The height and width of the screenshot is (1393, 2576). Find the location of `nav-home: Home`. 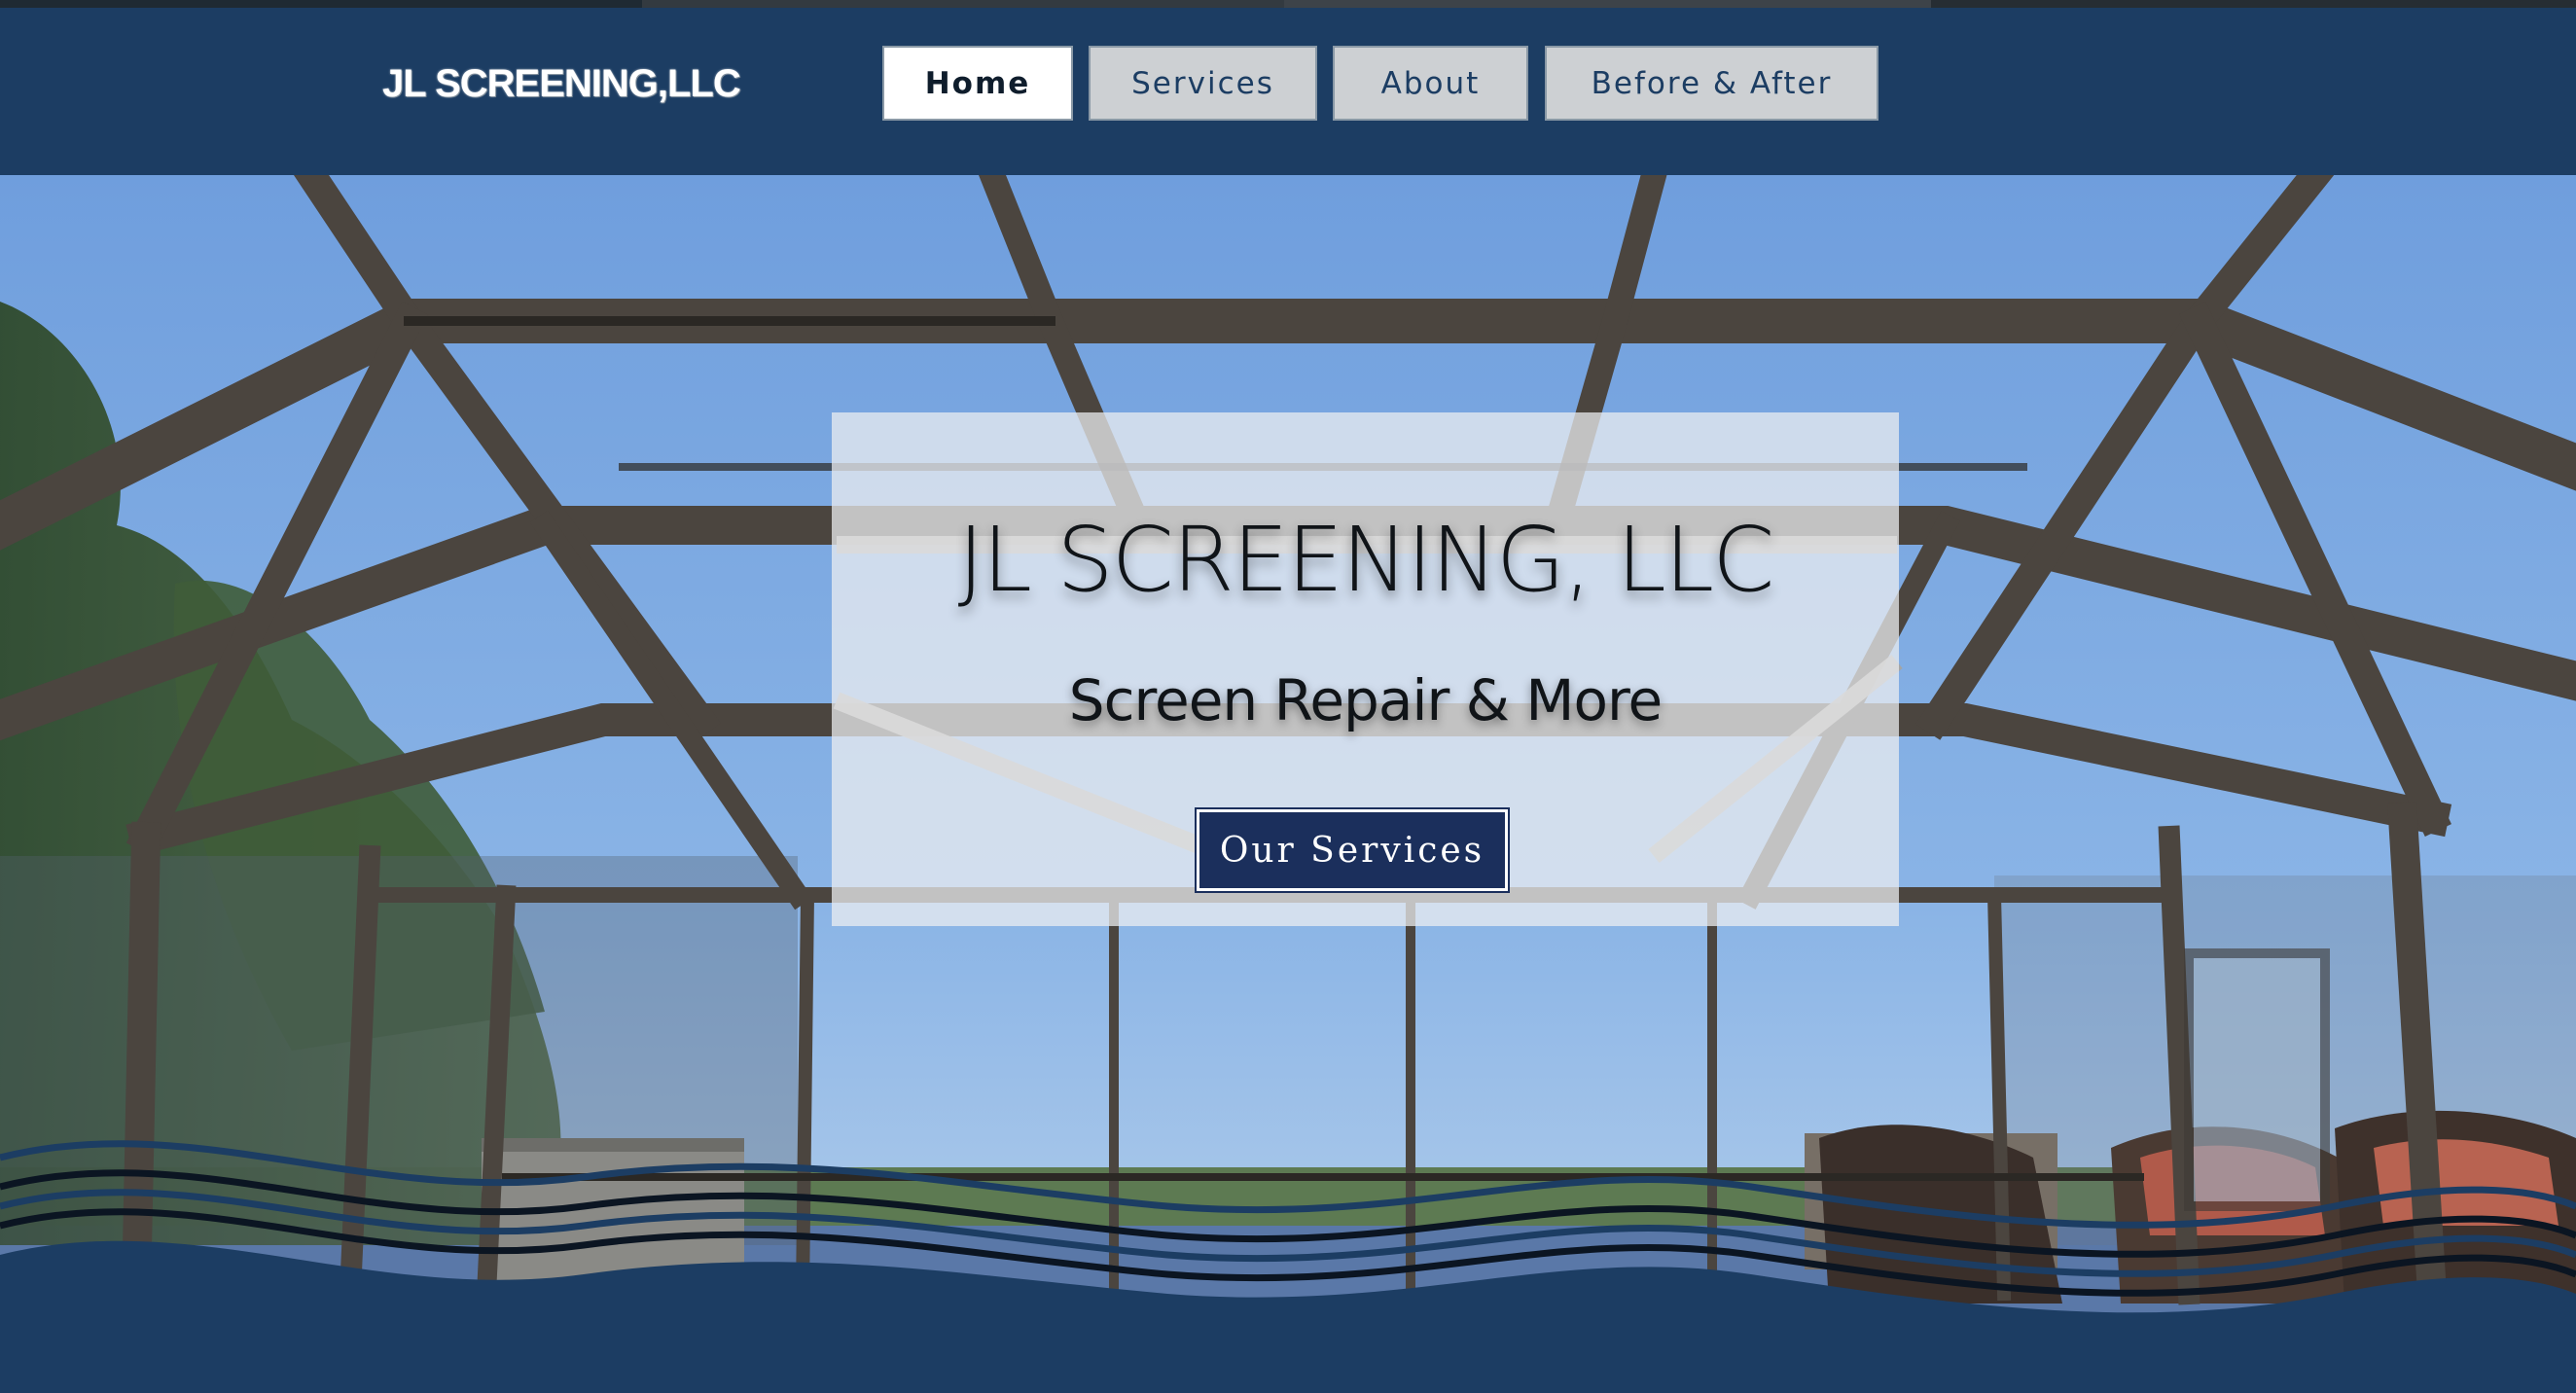

nav-home: Home is located at coordinates (977, 83).